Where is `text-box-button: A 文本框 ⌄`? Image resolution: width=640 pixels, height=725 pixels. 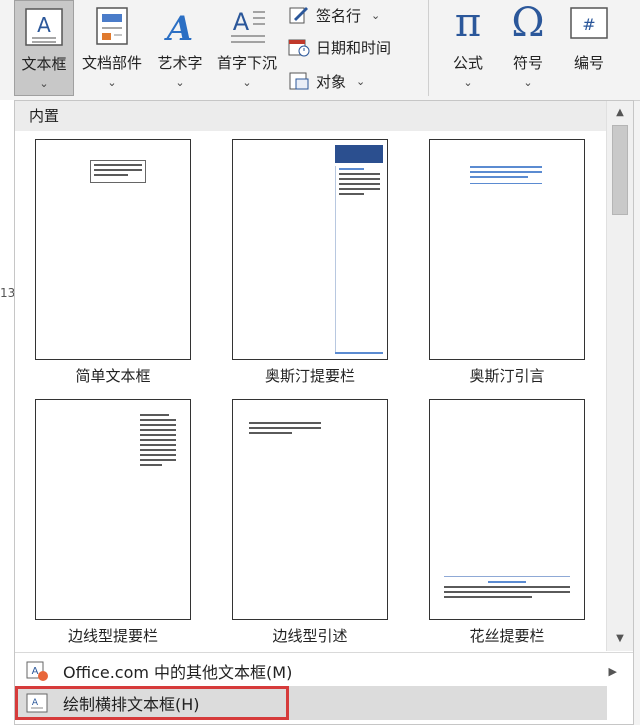 text-box-button: A 文本框 ⌄ is located at coordinates (44, 48).